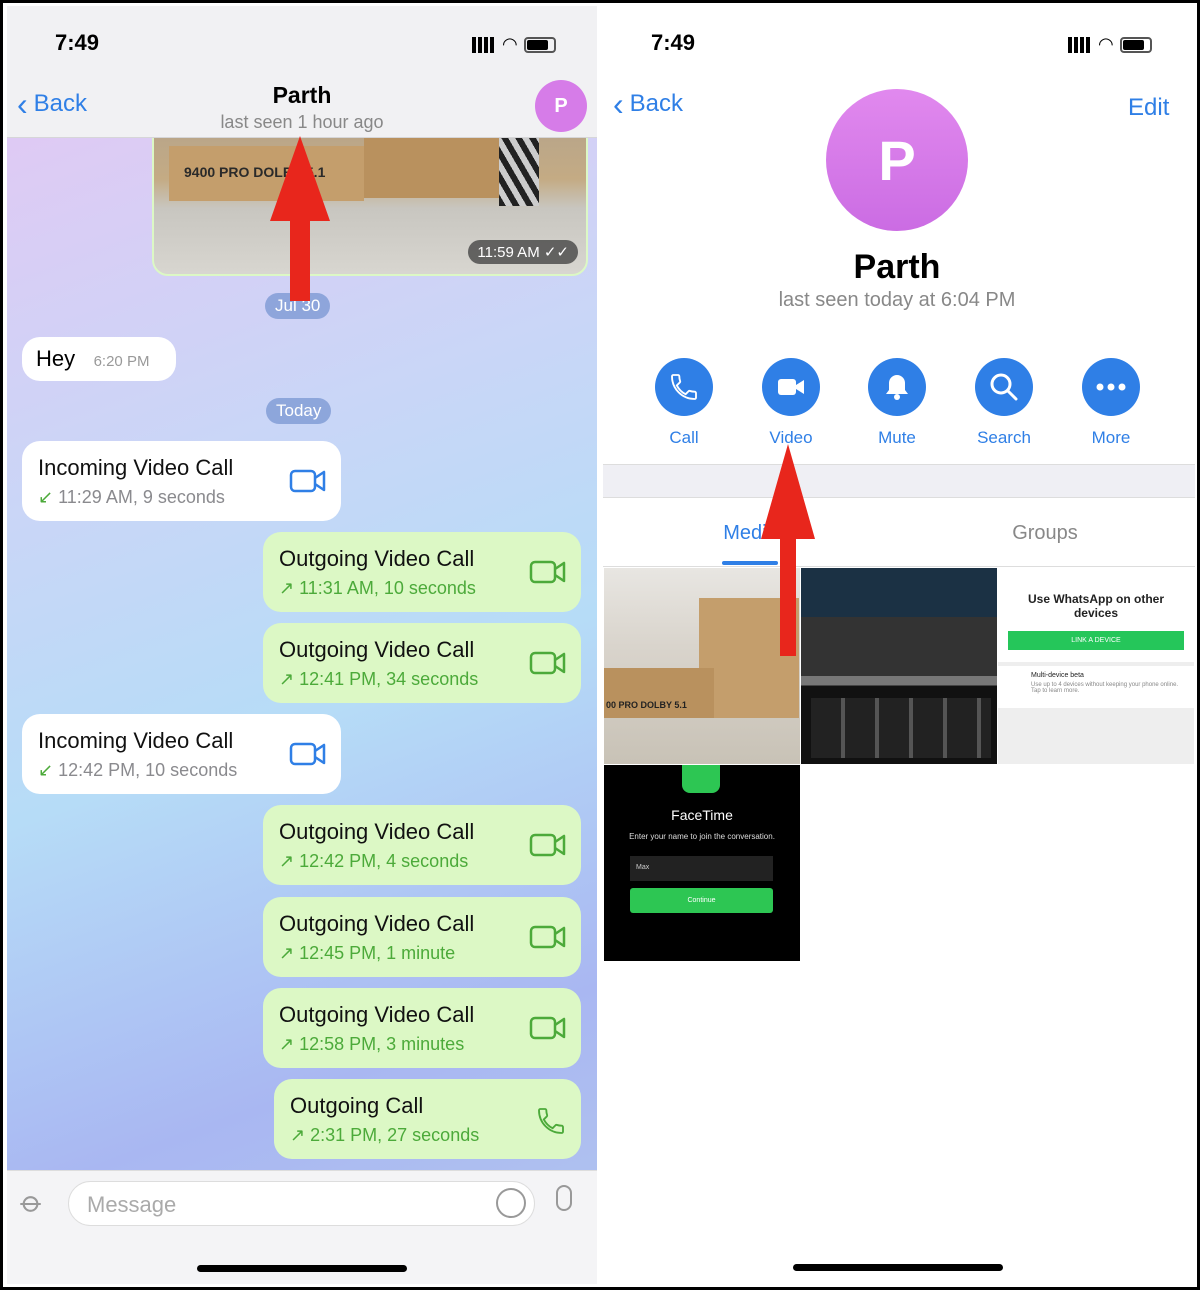 The image size is (1200, 1290). What do you see at coordinates (897, 267) in the screenshot?
I see `profile-name: Parth` at bounding box center [897, 267].